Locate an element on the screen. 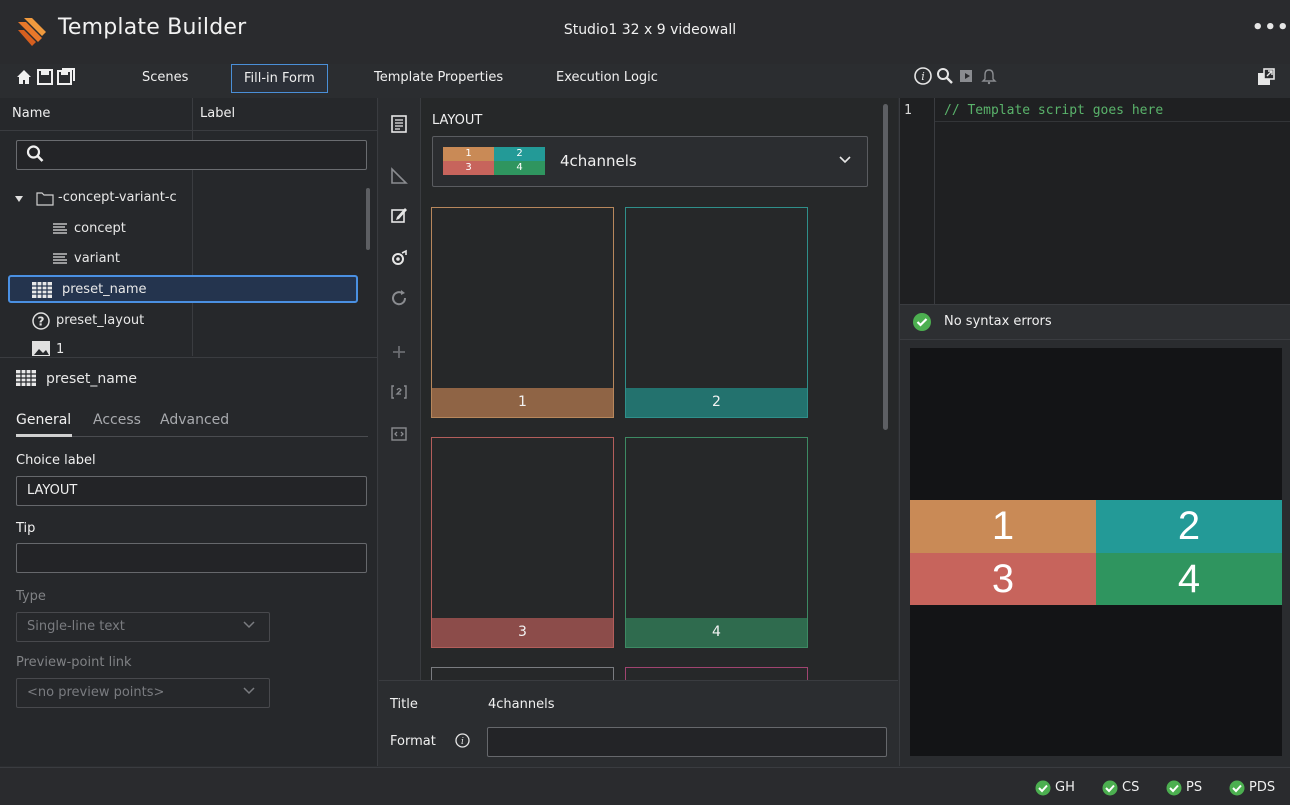  choice-label-label: Choice label is located at coordinates (56, 460).